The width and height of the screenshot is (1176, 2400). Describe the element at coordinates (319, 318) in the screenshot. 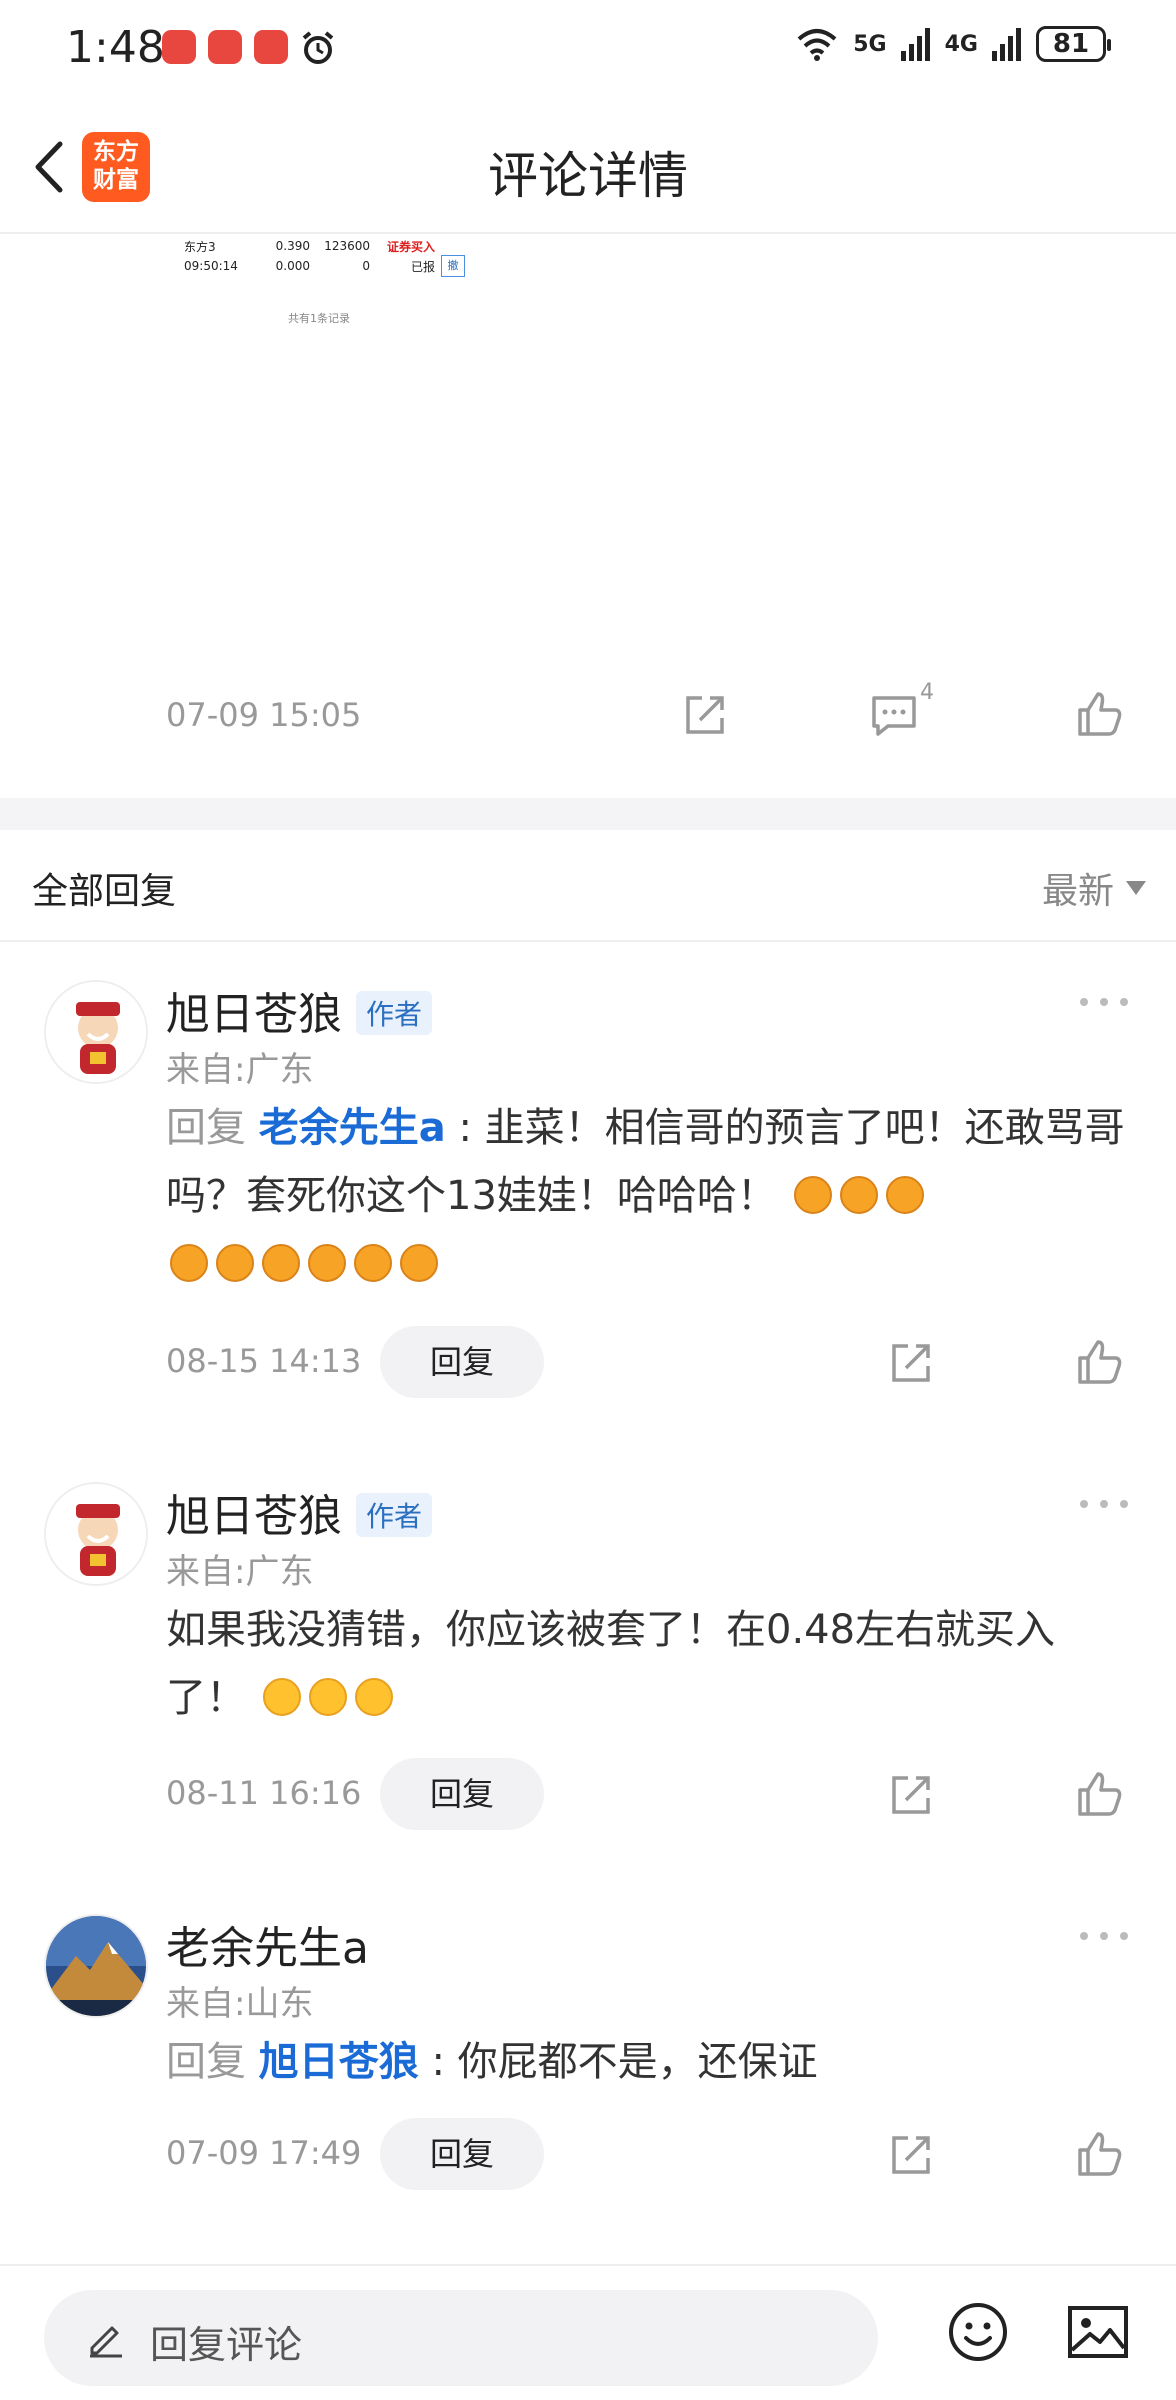

I see `trade-record-count: 共有1条记录` at that location.